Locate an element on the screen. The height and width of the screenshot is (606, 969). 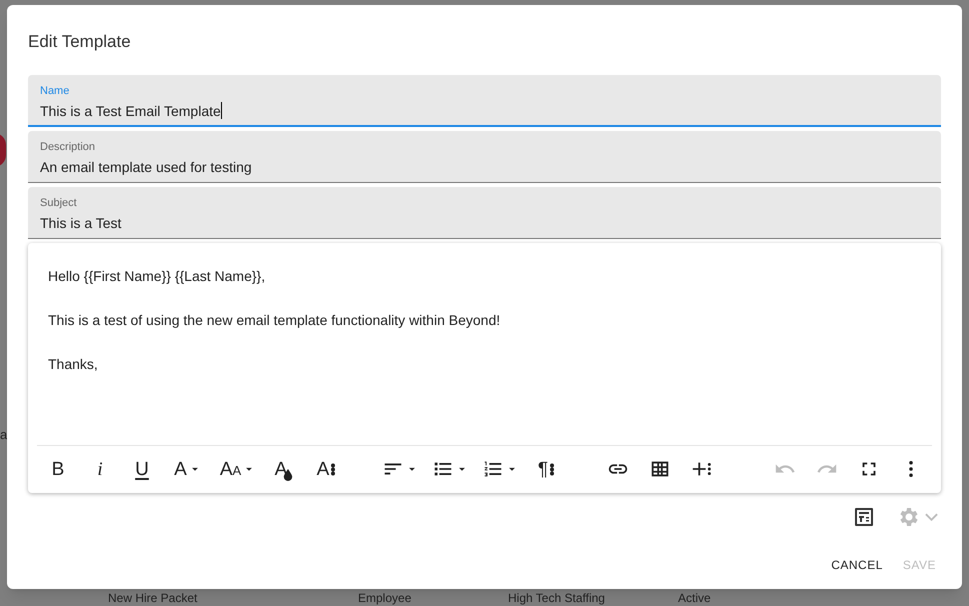
editor-paragraph: Hello {{First Name}} {{Last Name}}, is located at coordinates (157, 276).